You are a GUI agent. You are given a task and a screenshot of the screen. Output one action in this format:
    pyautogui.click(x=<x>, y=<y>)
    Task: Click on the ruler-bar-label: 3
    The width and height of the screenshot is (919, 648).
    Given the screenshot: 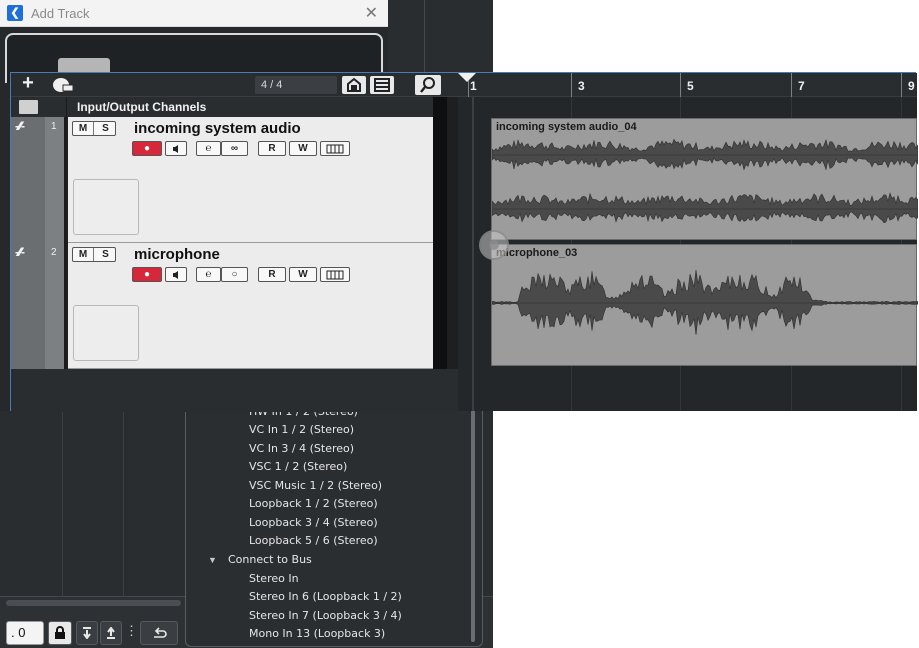 What is the action you would take?
    pyautogui.click(x=581, y=86)
    